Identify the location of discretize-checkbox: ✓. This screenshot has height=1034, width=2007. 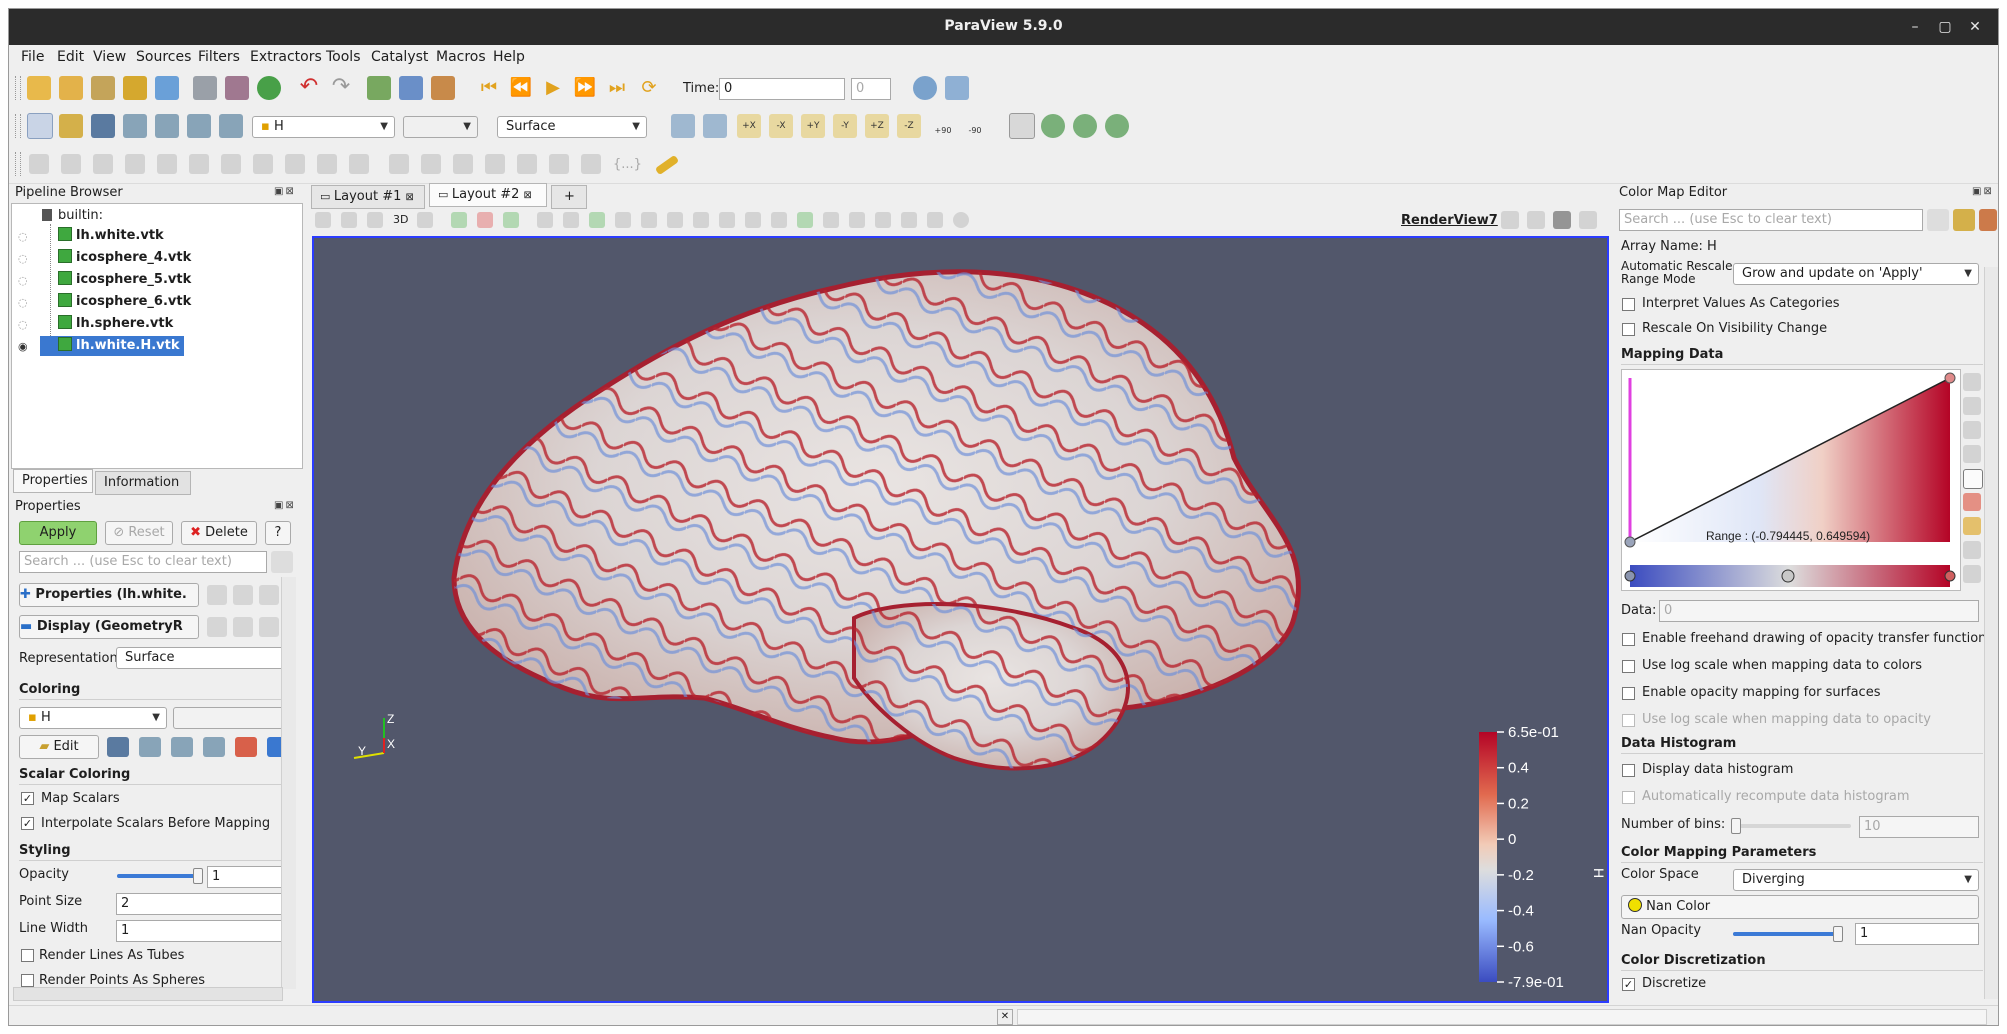
(1628, 984).